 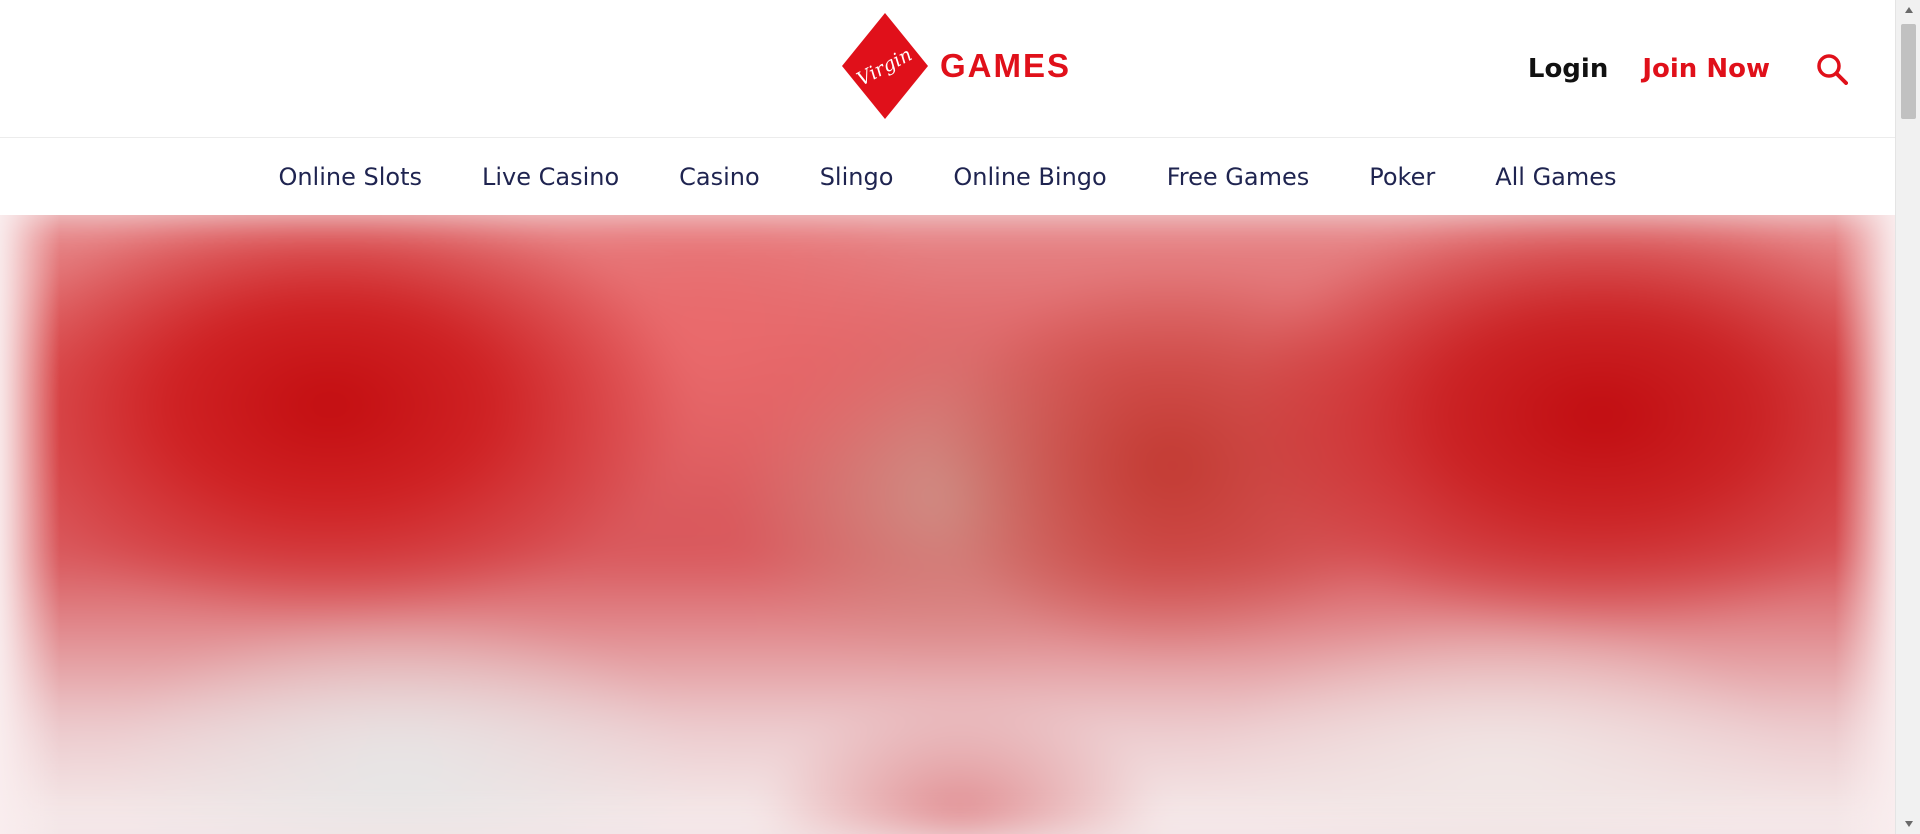 I want to click on scroll-up-button, so click(x=1908, y=10).